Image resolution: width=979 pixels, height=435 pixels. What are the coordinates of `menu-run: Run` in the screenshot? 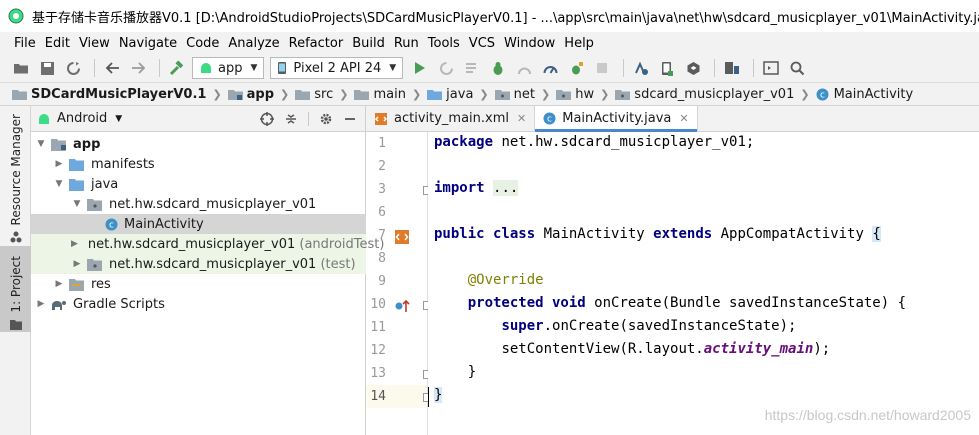 It's located at (409, 43).